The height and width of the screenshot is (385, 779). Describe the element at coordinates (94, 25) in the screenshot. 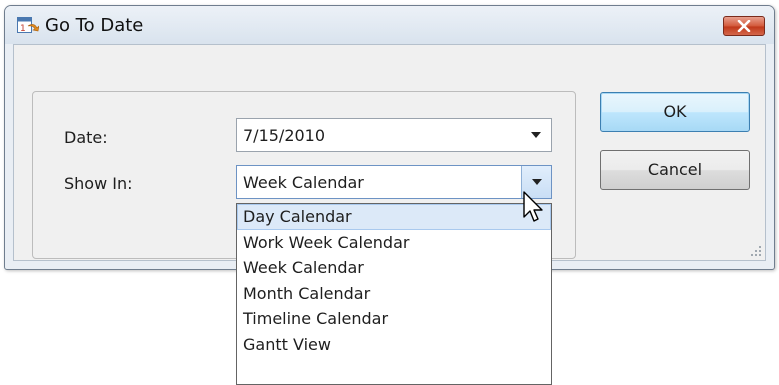

I see `dialog-title: Go To Date` at that location.